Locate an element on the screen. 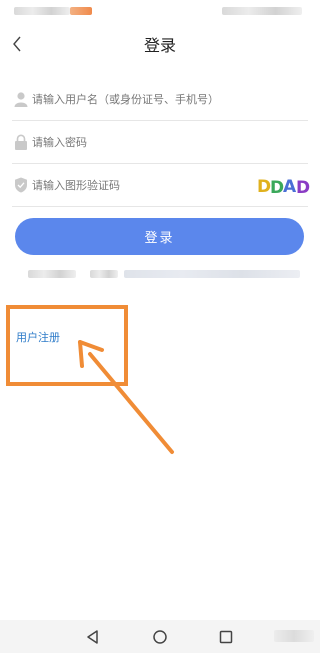 Image resolution: width=320 pixels, height=653 pixels. page-title: 登录 is located at coordinates (159, 45).